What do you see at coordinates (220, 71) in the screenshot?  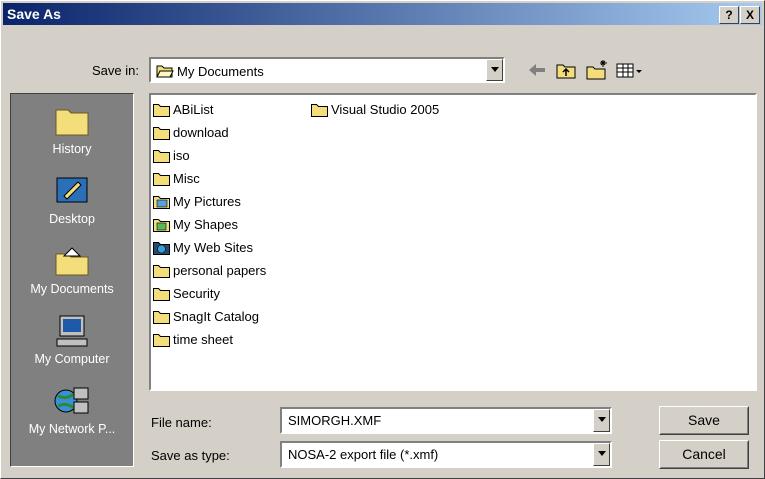 I see `save-in-value: My Documents` at bounding box center [220, 71].